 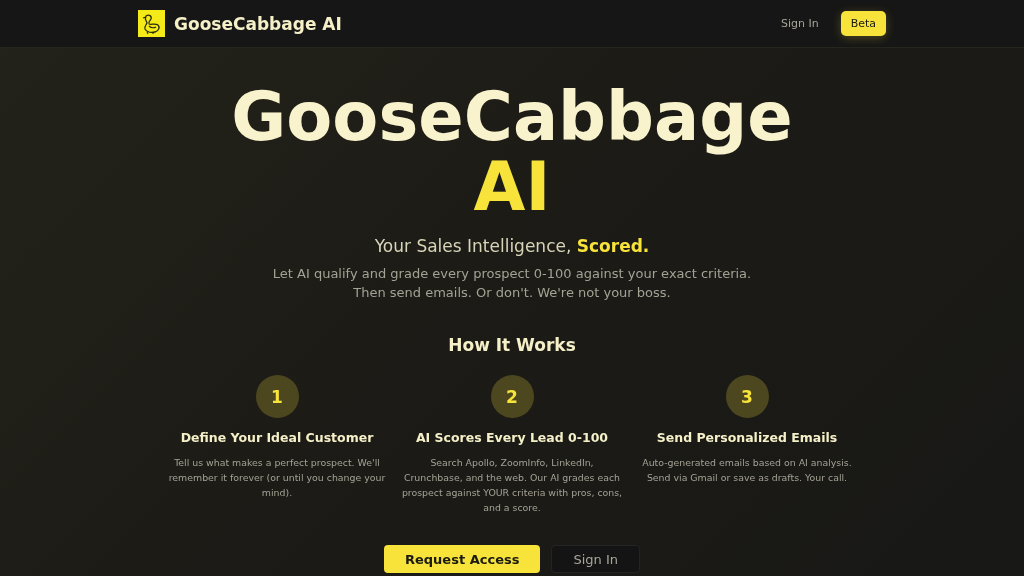 I want to click on step-number: 3, so click(x=747, y=396).